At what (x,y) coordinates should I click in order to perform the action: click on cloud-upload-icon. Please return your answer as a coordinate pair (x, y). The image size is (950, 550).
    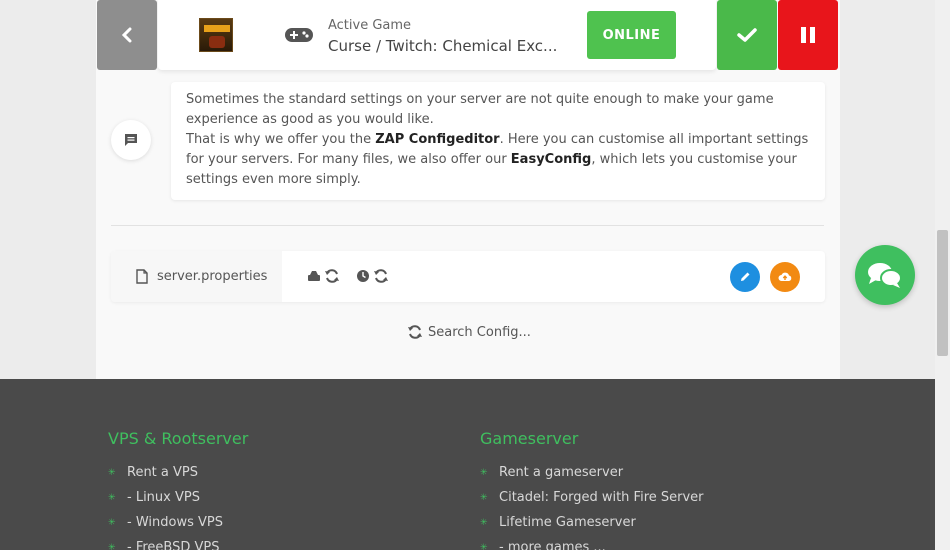
    Looking at the image, I should click on (785, 276).